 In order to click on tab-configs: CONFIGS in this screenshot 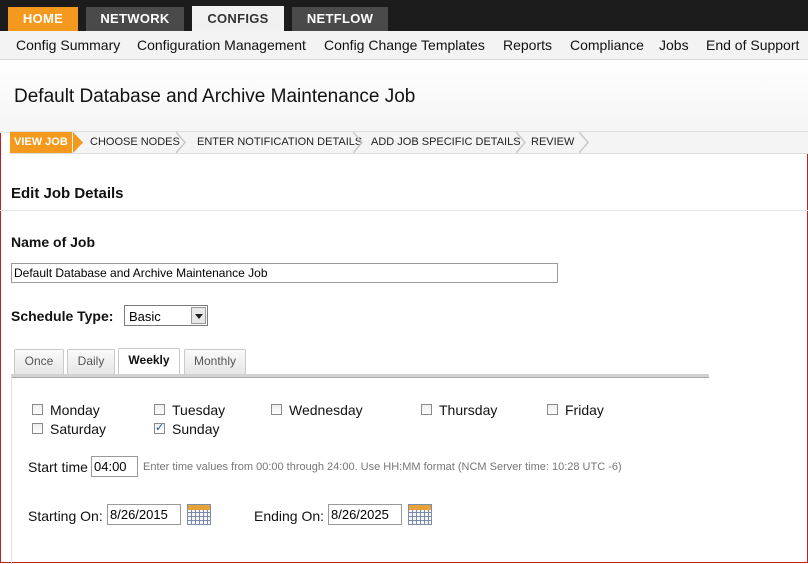, I will do `click(238, 19)`.